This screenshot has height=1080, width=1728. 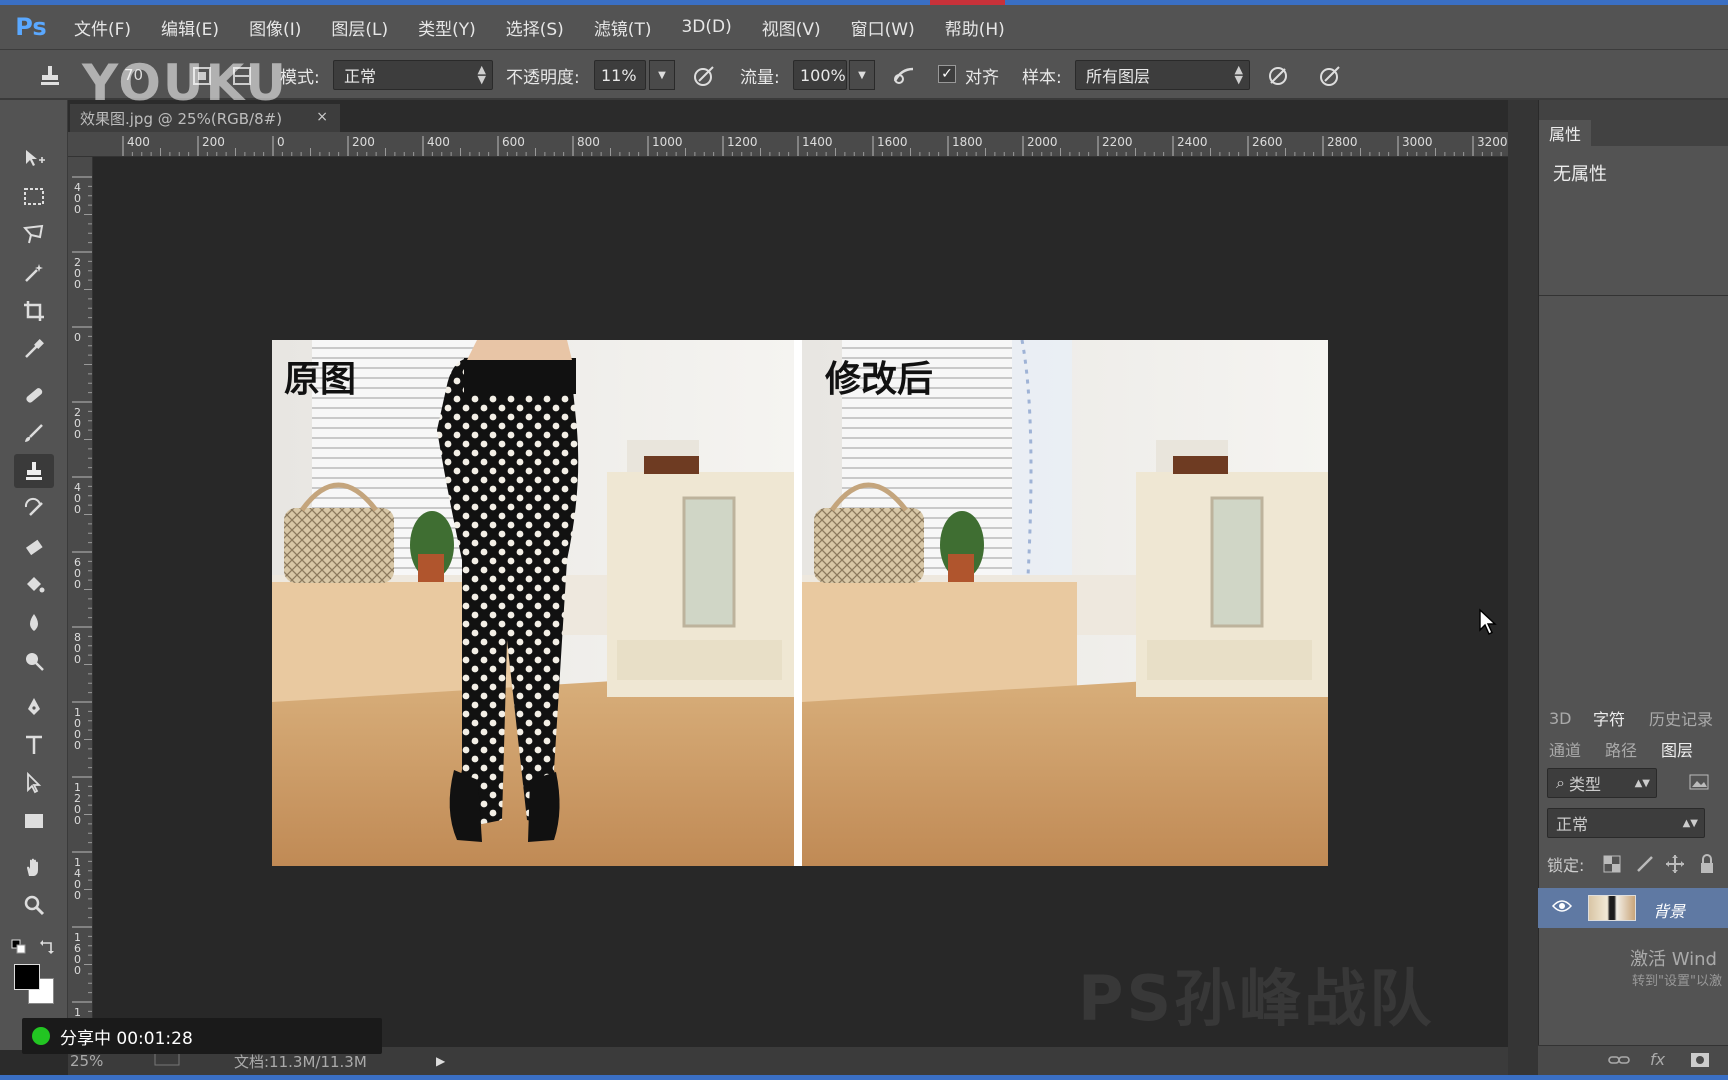 What do you see at coordinates (34, 821) in the screenshot?
I see `rectangle-tool-icon` at bounding box center [34, 821].